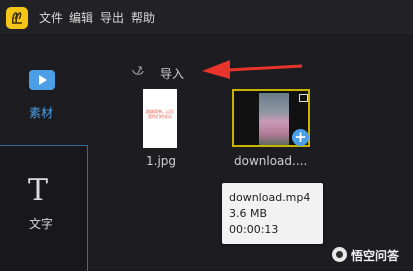 Image resolution: width=413 pixels, height=271 pixels. I want to click on watermark-logo-icon, so click(339, 254).